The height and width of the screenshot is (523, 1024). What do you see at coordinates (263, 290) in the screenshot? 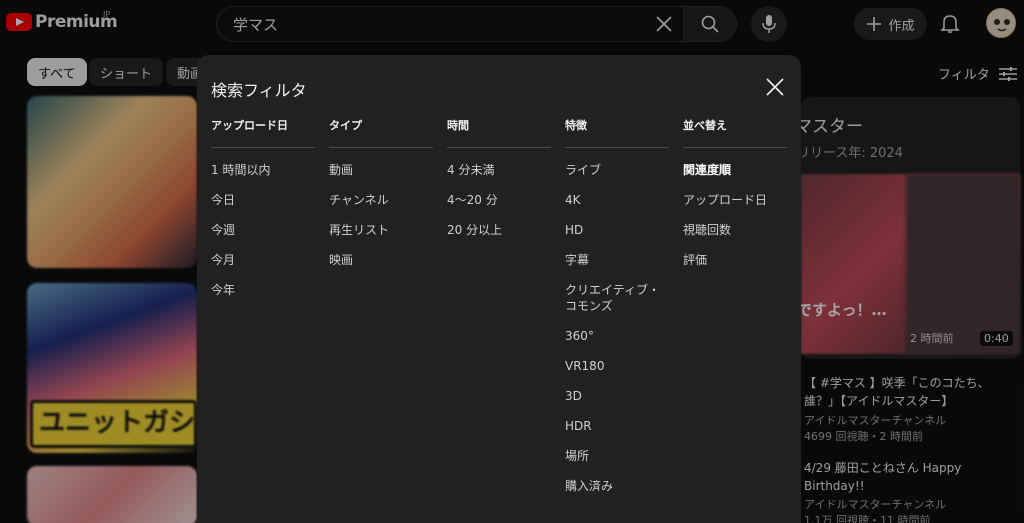
I see `filter-option: 今年` at bounding box center [263, 290].